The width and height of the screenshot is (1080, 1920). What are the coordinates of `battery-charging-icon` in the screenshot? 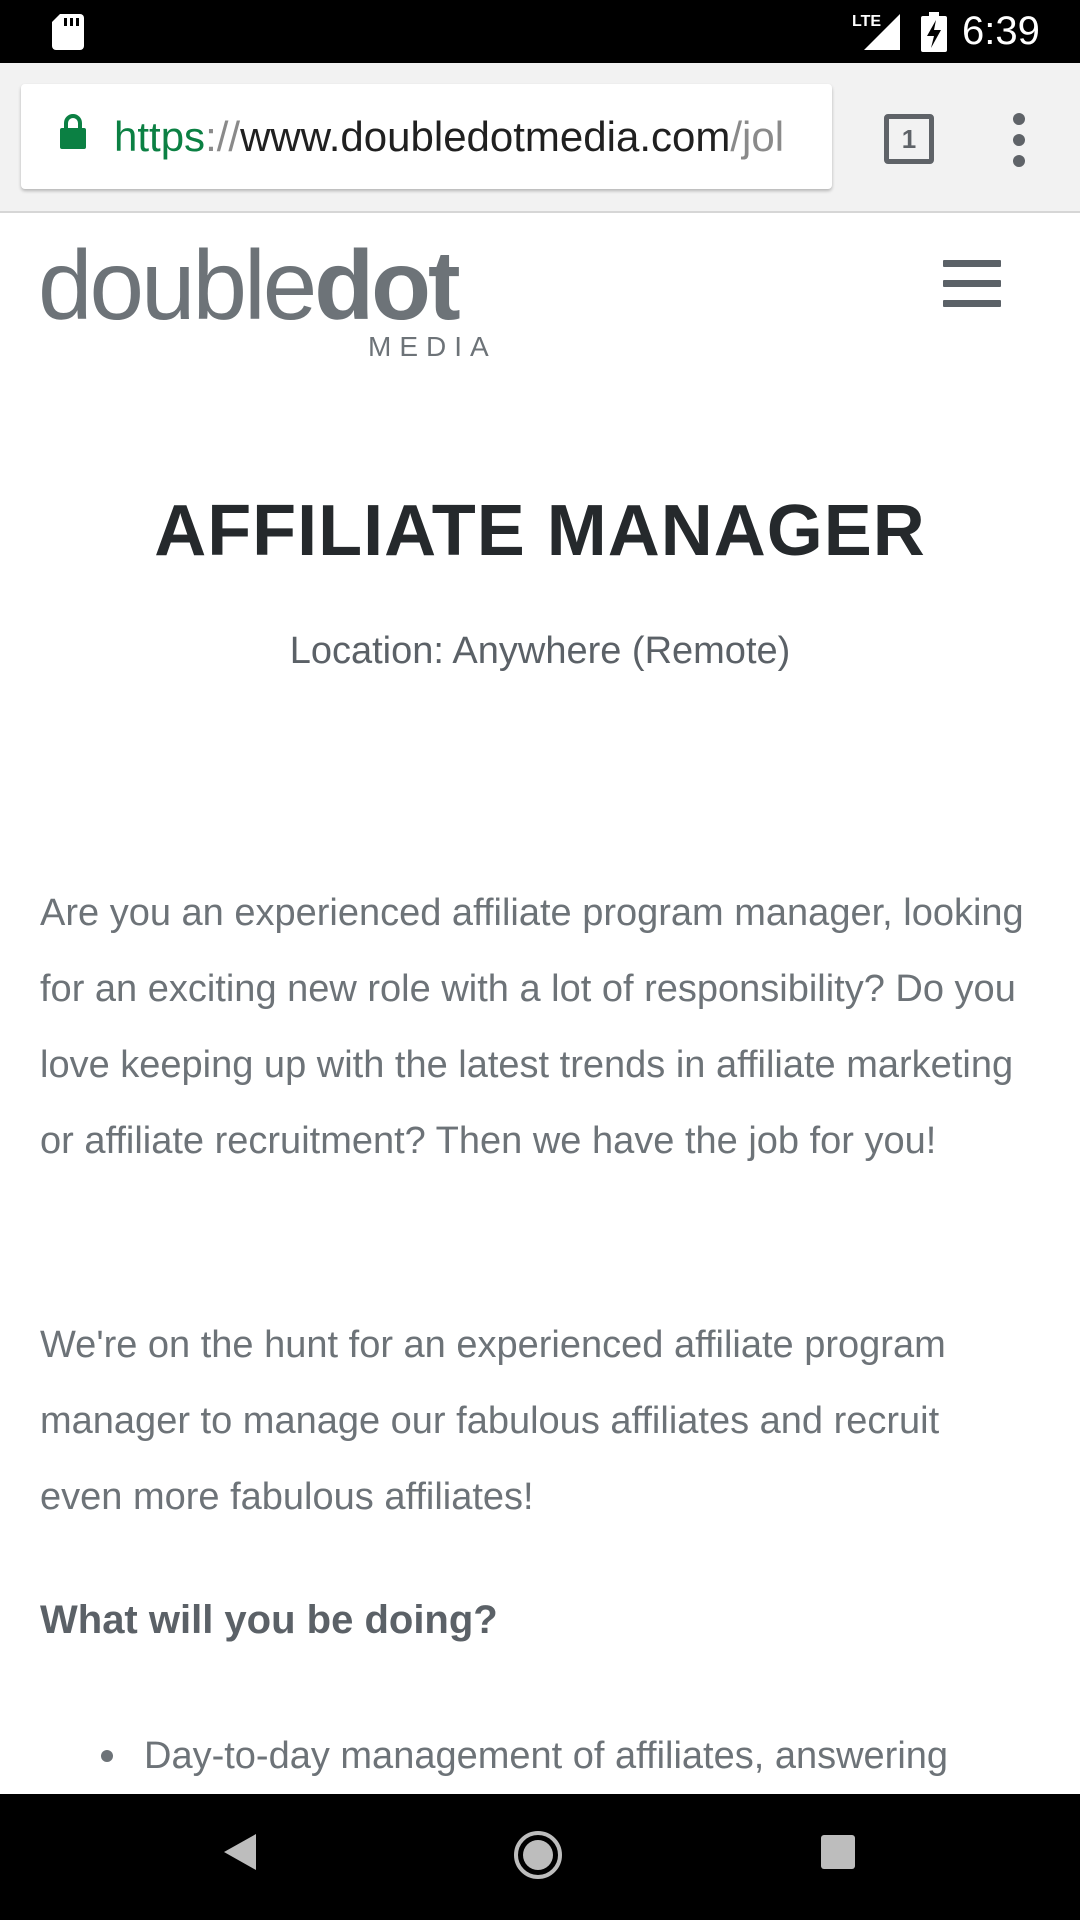 It's located at (934, 32).